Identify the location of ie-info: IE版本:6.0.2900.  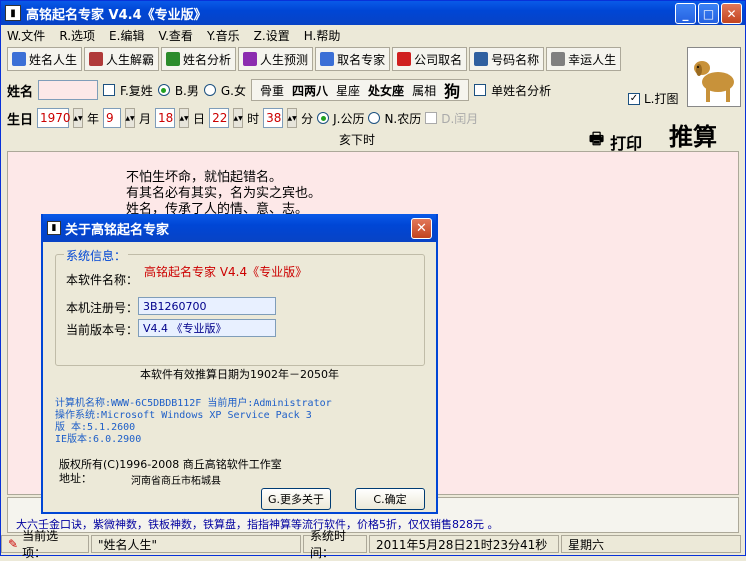
(98, 439).